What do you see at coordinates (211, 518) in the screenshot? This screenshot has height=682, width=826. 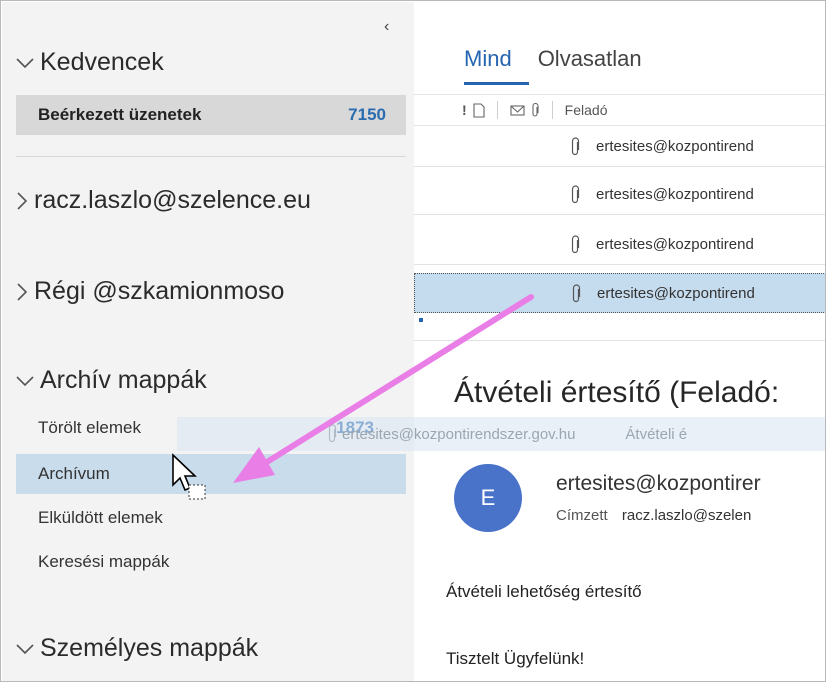 I see `folder-sent-items: Elküldött elemek` at bounding box center [211, 518].